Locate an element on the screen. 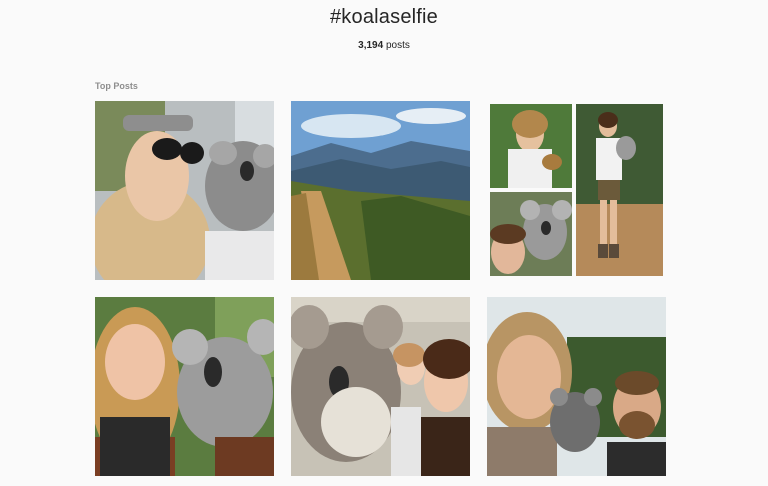 The image size is (768, 486). collage-photo-right is located at coordinates (619, 190).